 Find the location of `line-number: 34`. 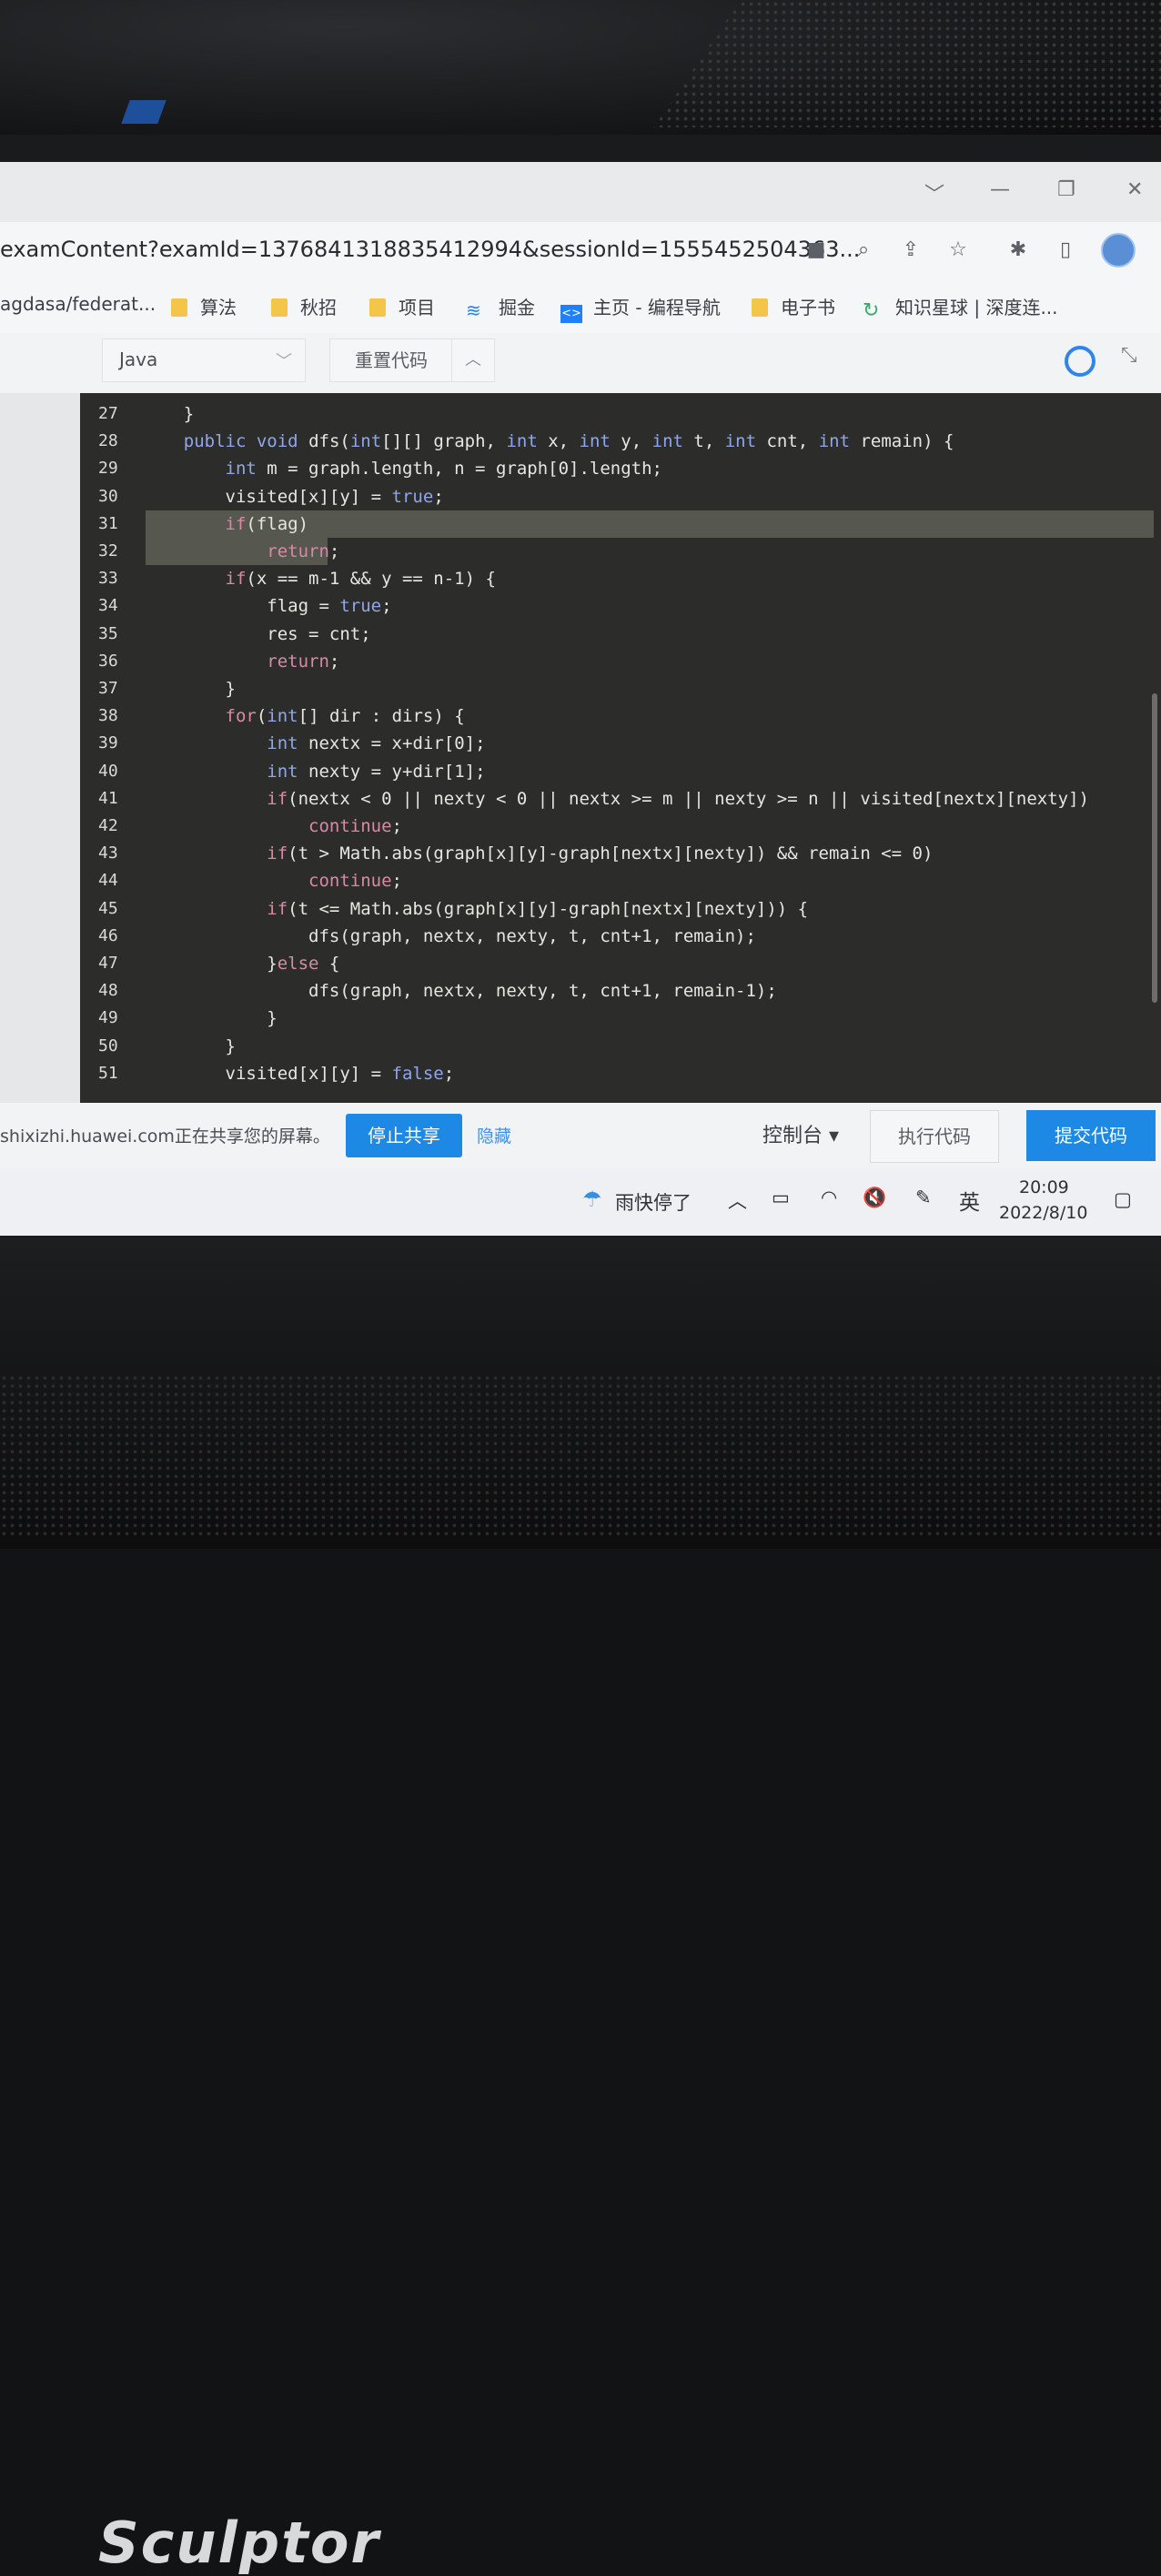

line-number: 34 is located at coordinates (108, 606).